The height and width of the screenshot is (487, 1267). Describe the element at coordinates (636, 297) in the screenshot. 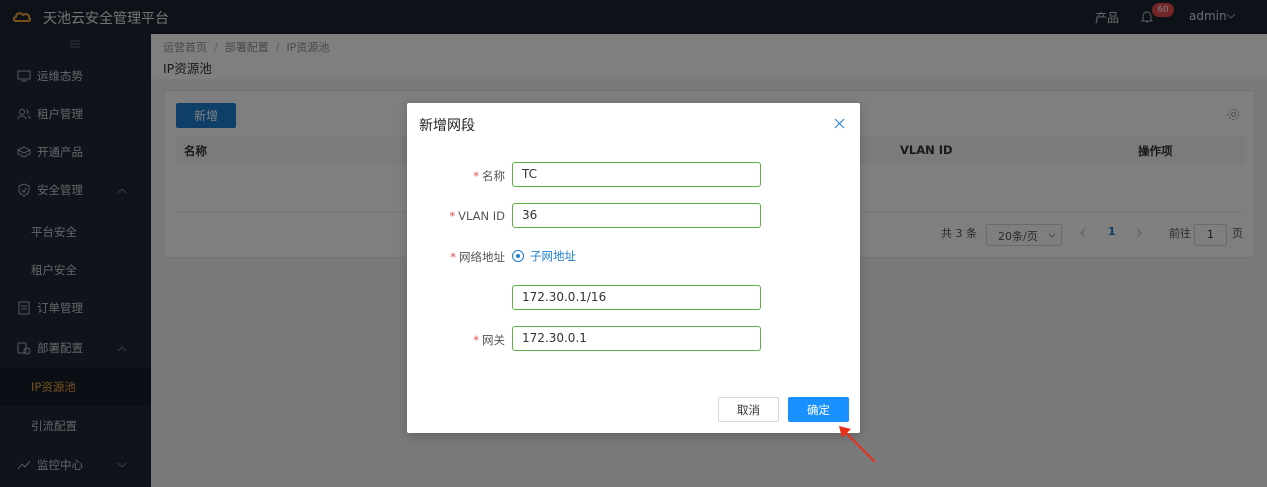

I see `subnet-field: 172.30.0.1/16` at that location.